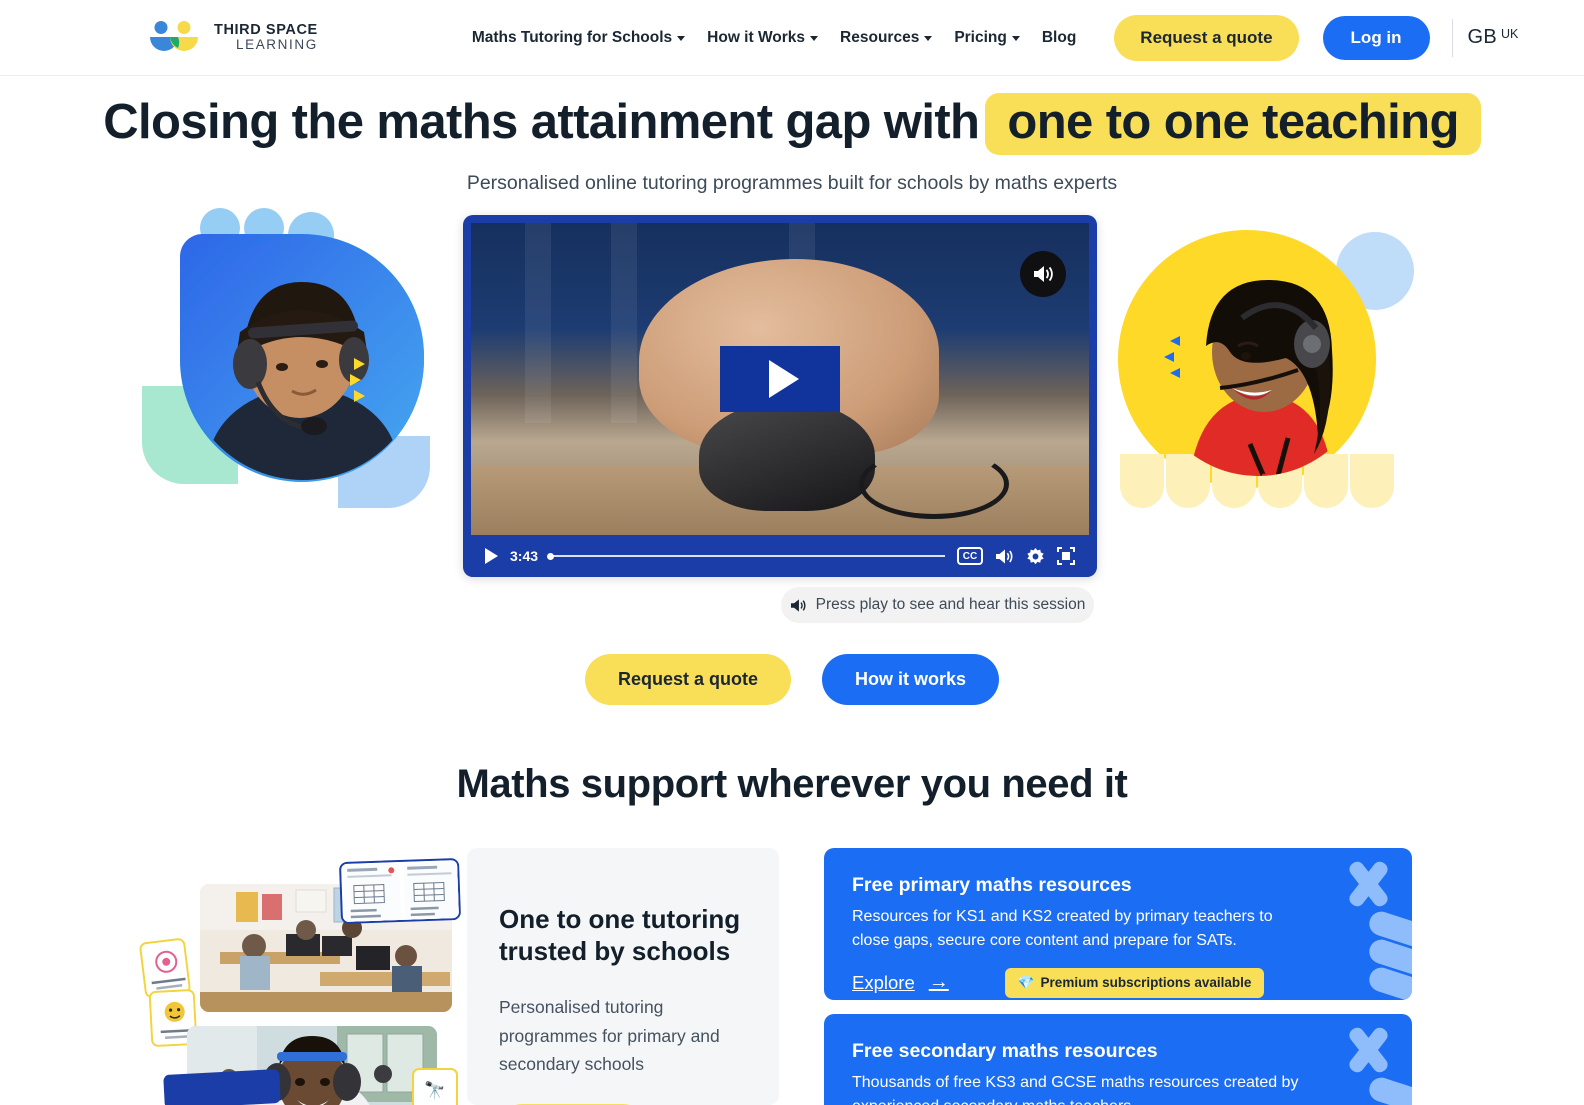 This screenshot has width=1584, height=1105. I want to click on nav-label: How it Works, so click(756, 37).